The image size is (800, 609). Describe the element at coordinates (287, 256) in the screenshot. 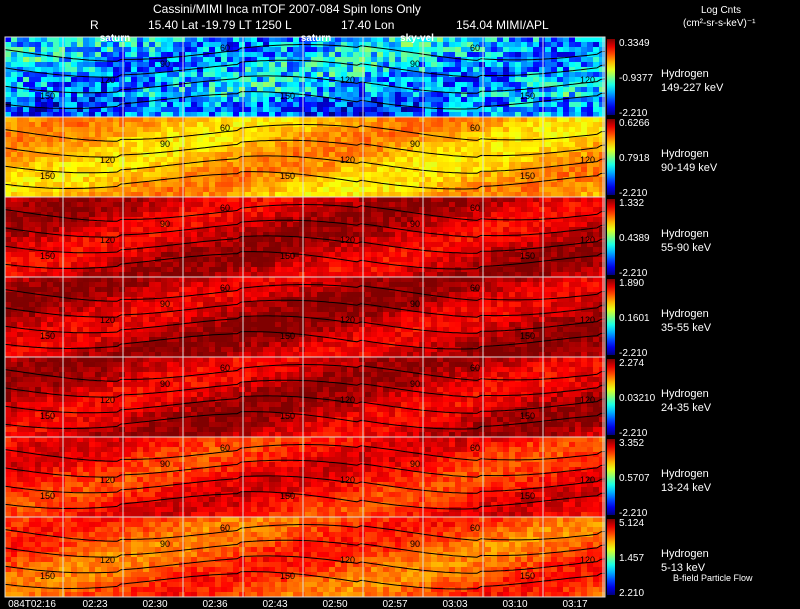

I see `contour-label: 150` at that location.